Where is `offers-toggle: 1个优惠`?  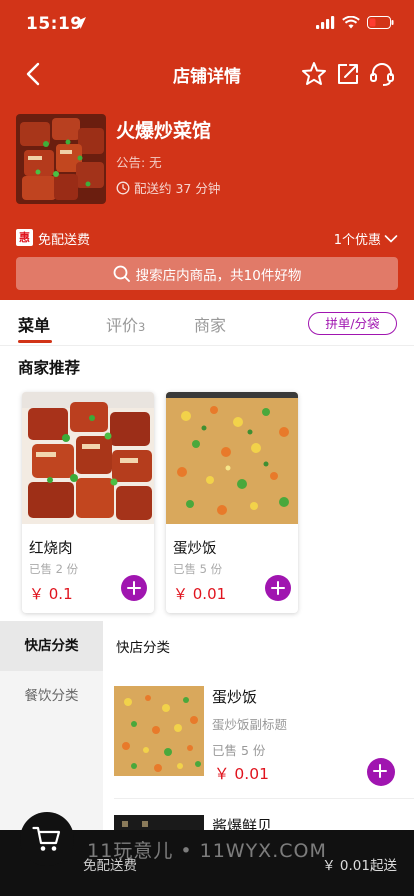 offers-toggle: 1个优惠 is located at coordinates (366, 238).